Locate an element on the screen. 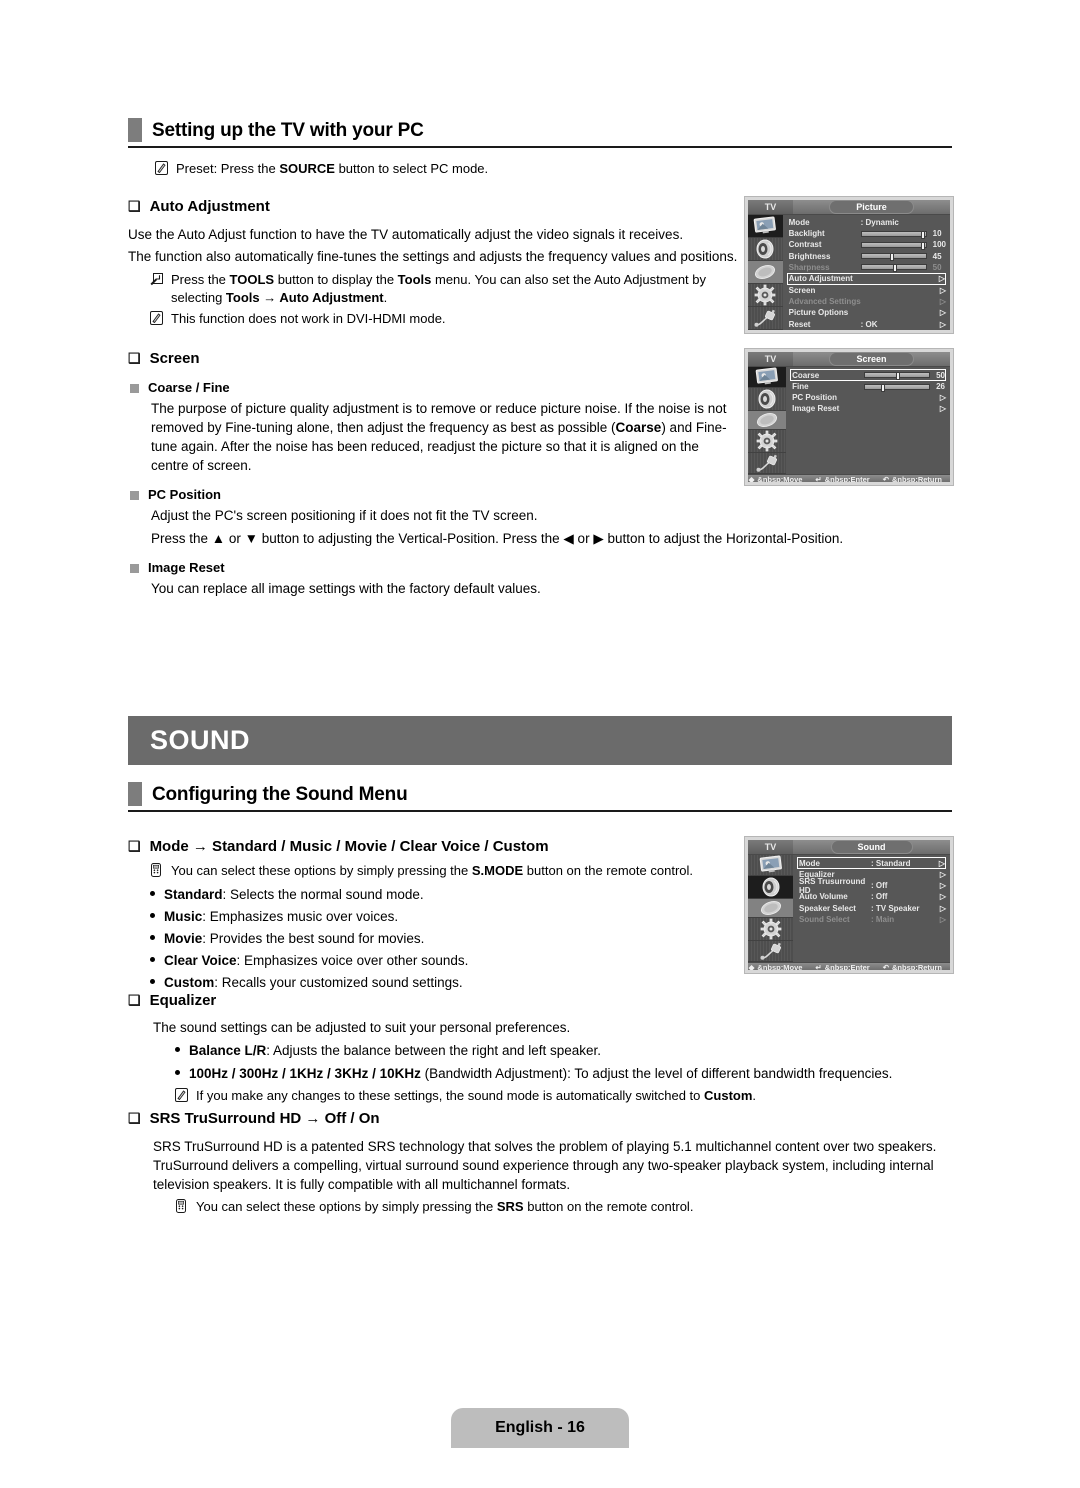 The width and height of the screenshot is (1080, 1488). osd-row-value: 10 is located at coordinates (937, 234).